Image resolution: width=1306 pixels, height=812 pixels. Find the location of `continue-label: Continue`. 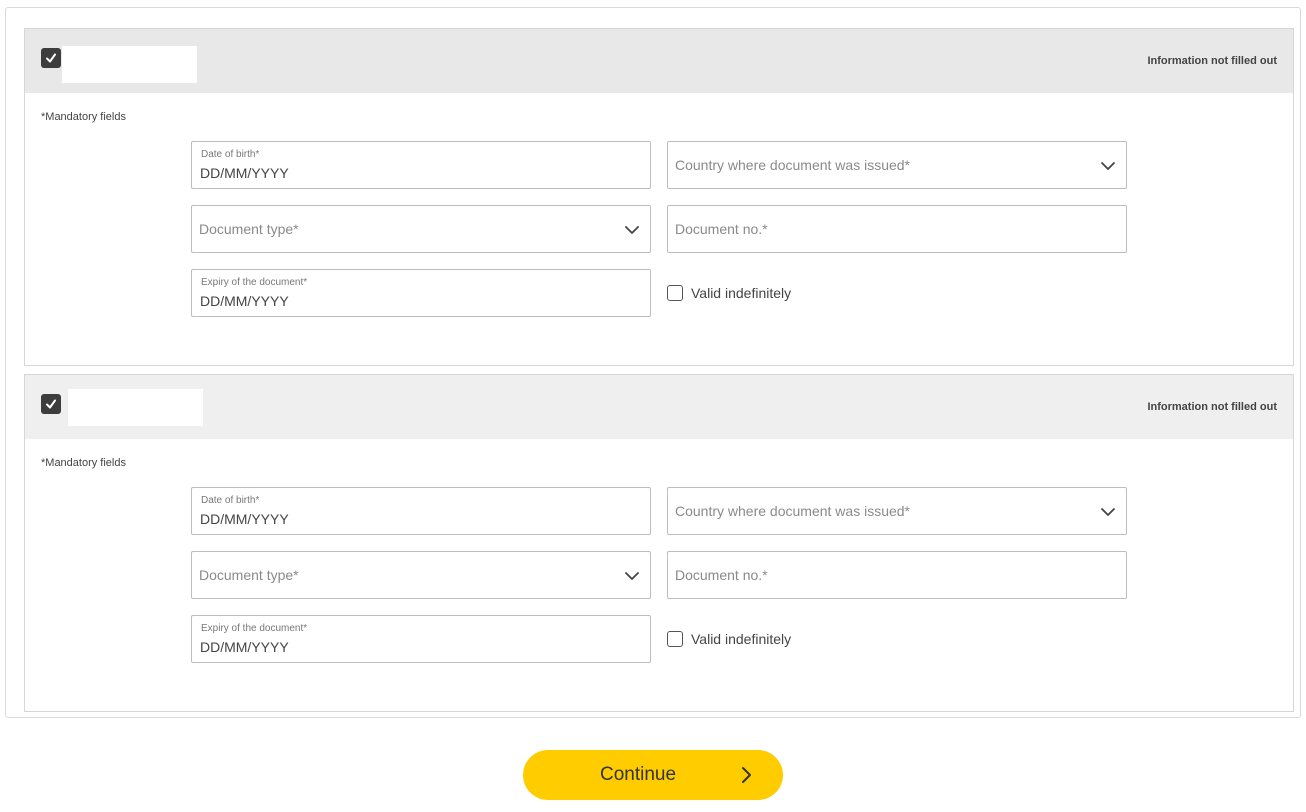

continue-label: Continue is located at coordinates (638, 774).